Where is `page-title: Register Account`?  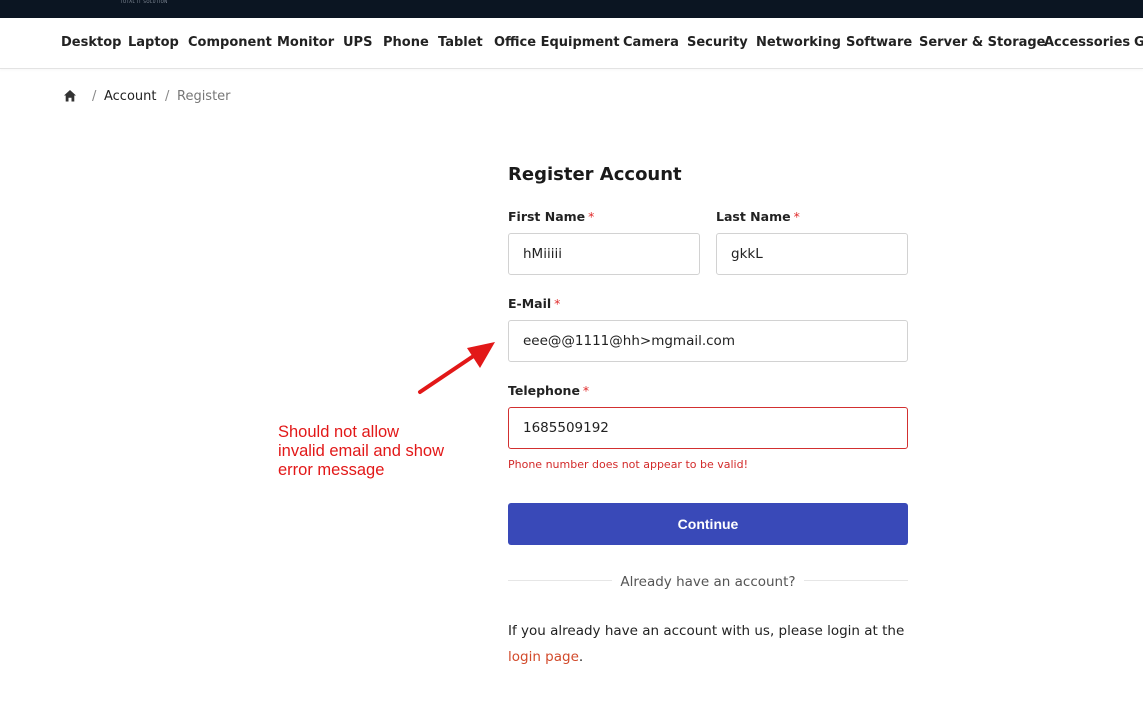 page-title: Register Account is located at coordinates (595, 174).